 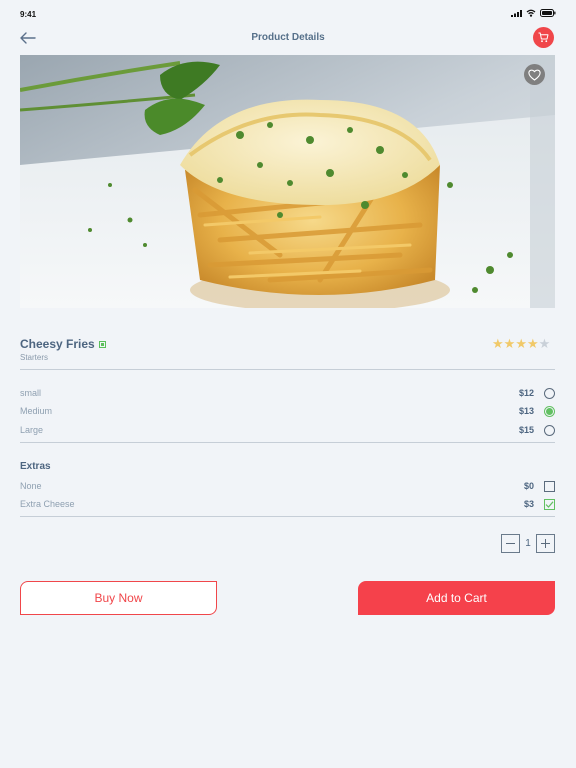 I want to click on product-name: Cheesy Fries, so click(x=57, y=344).